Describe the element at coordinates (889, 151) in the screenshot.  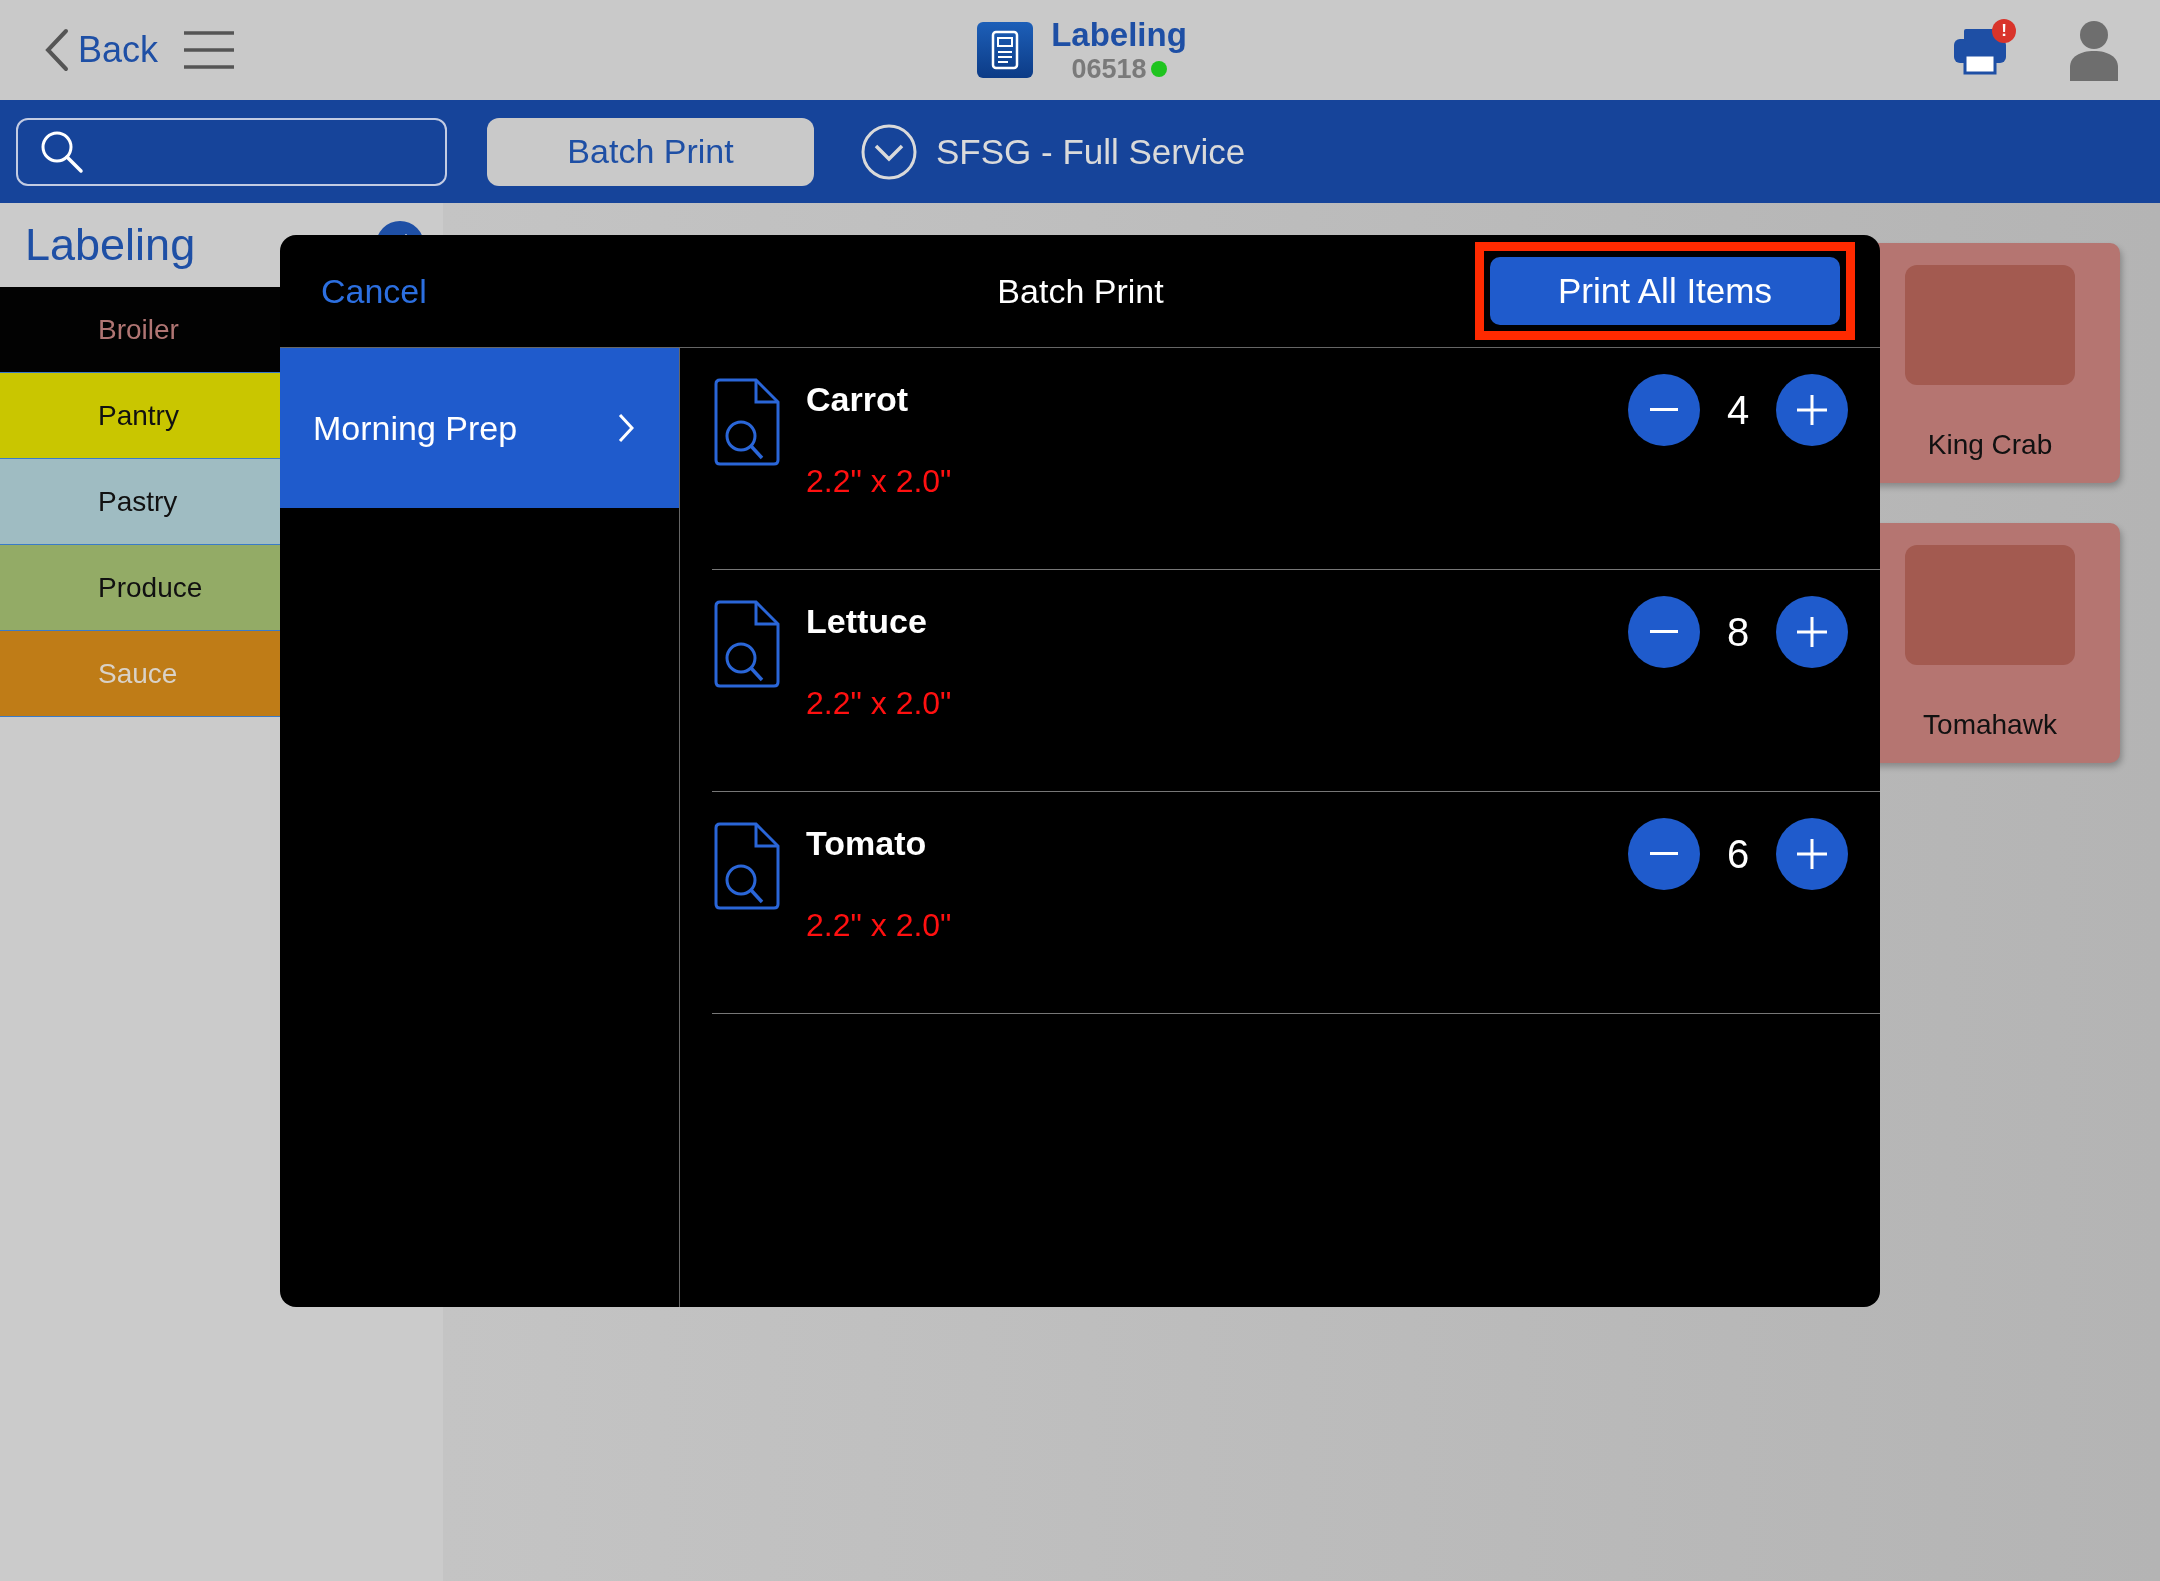
I see `dropdown-icon` at that location.